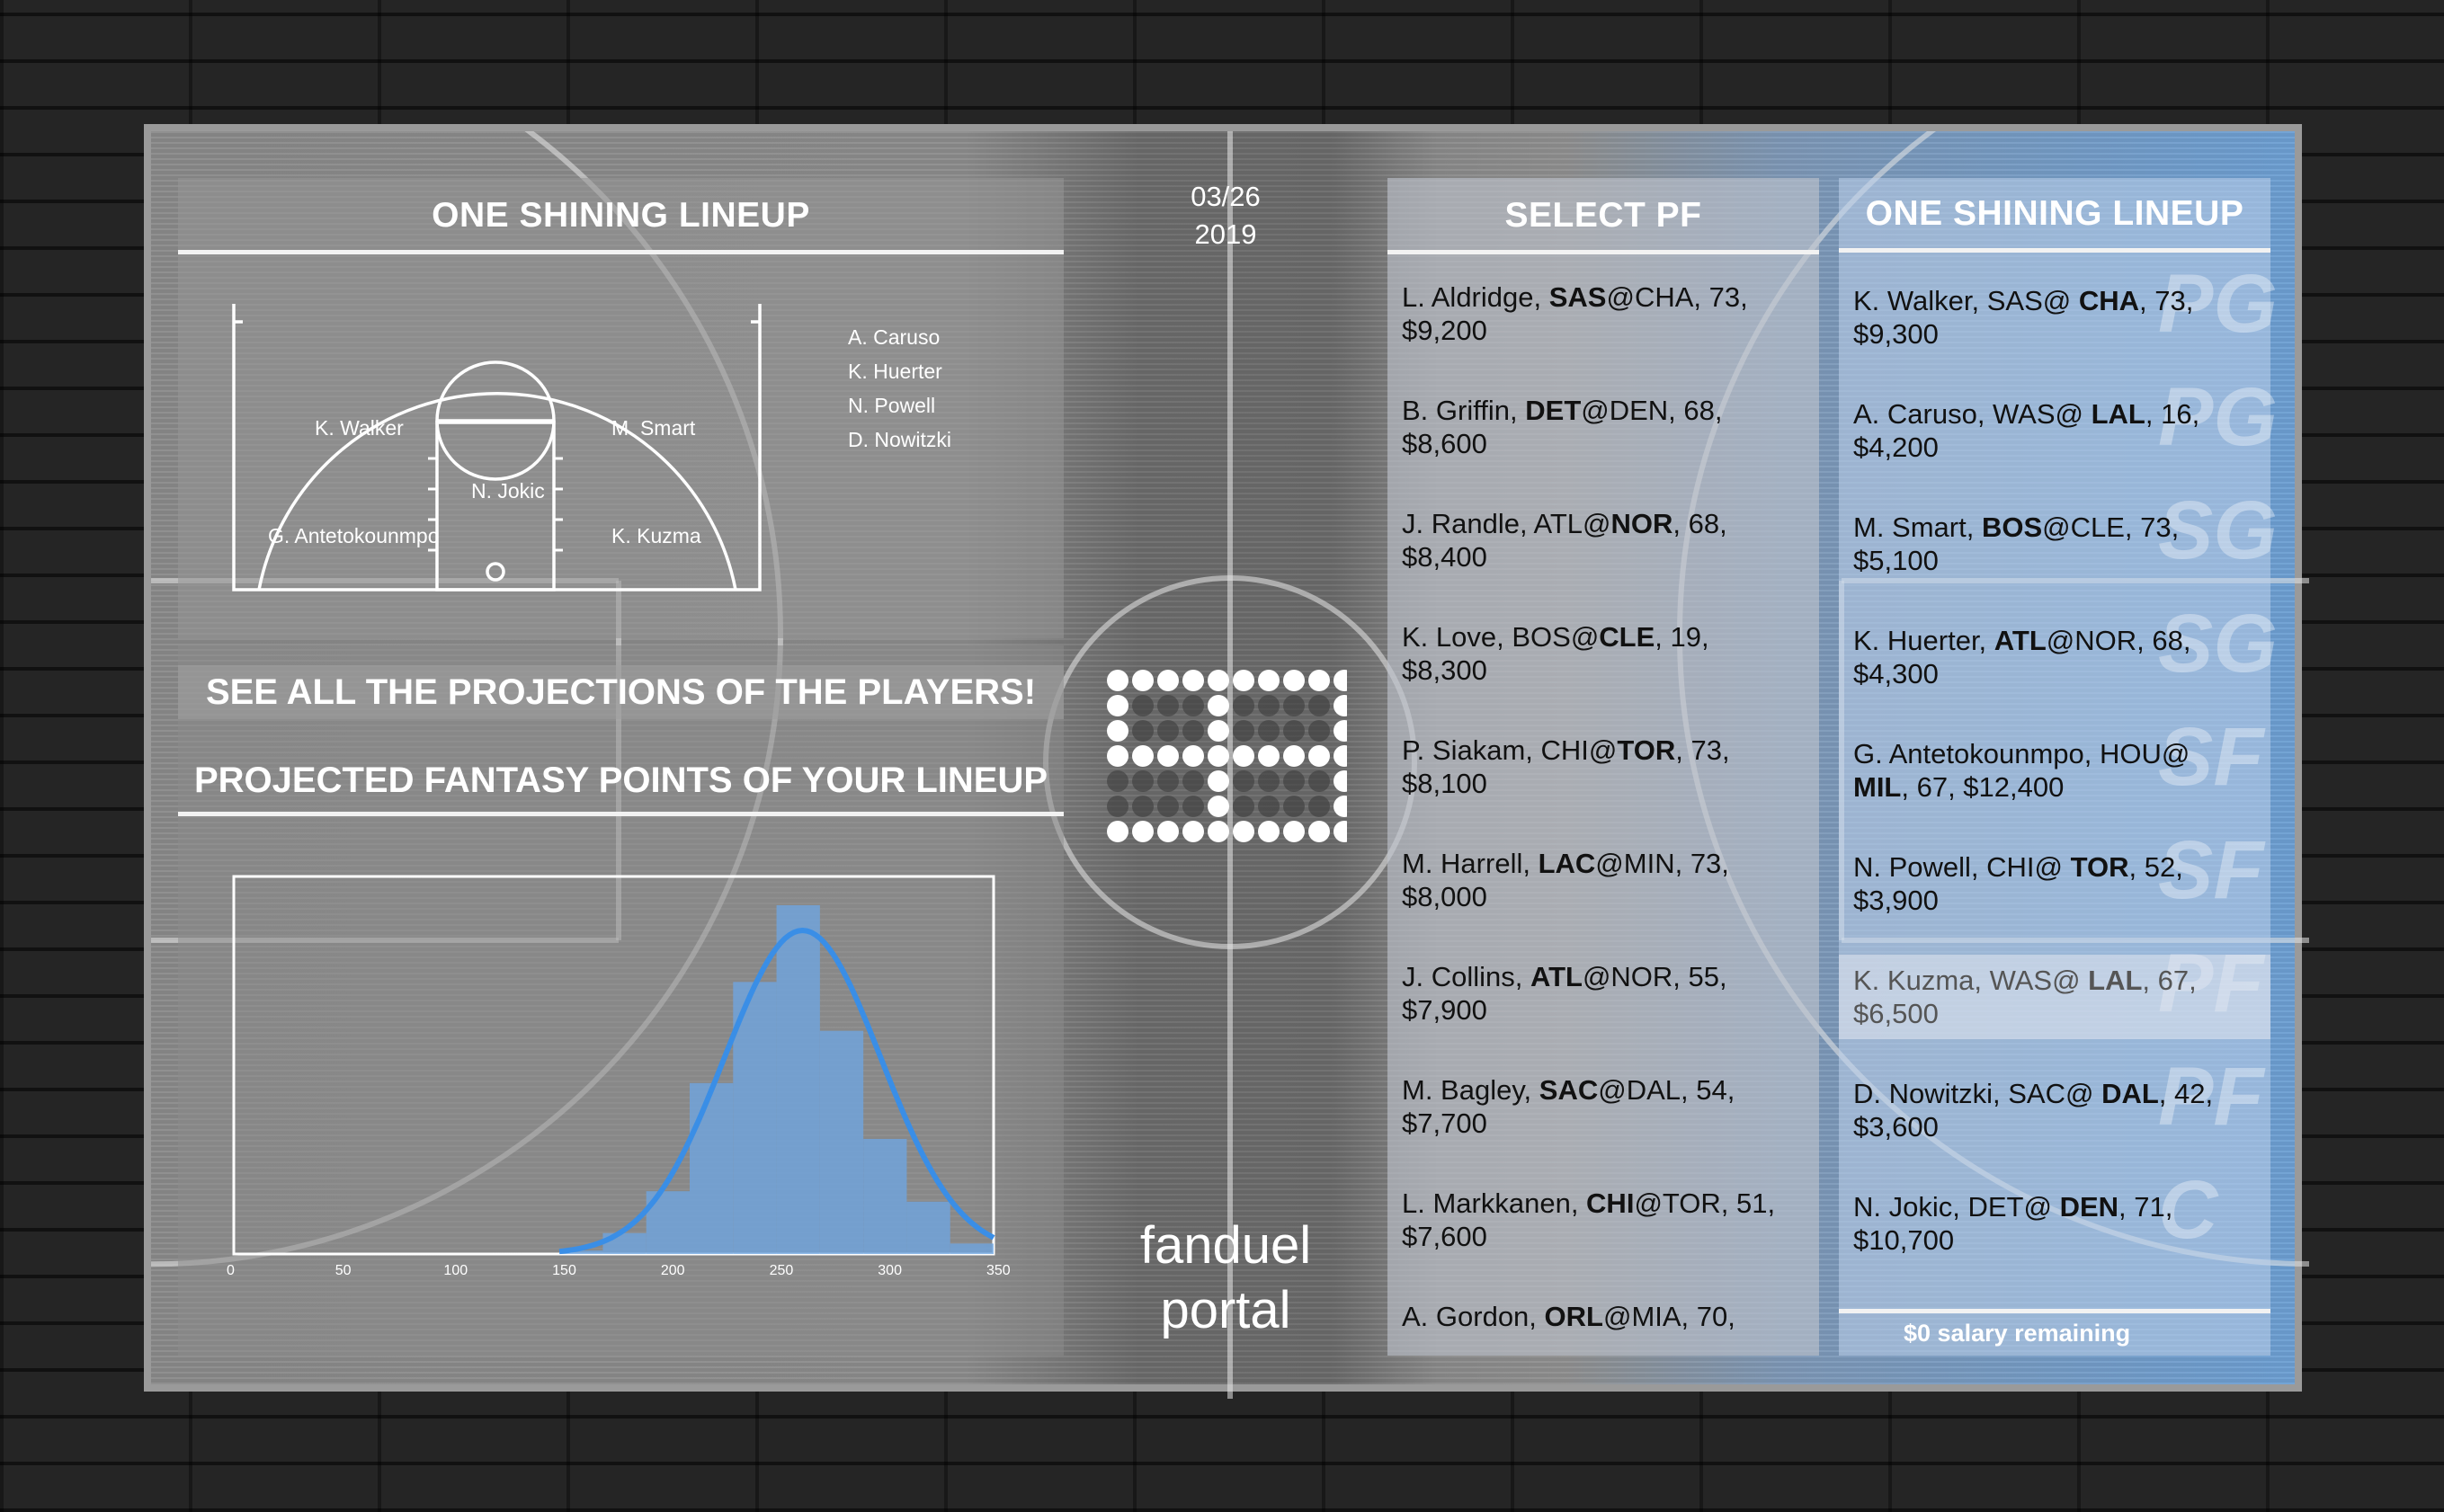 Image resolution: width=2444 pixels, height=1512 pixels. Describe the element at coordinates (1603, 1220) in the screenshot. I see `select-player-option: L. Markkanen, CHI@TOR, 51, $7,600` at that location.